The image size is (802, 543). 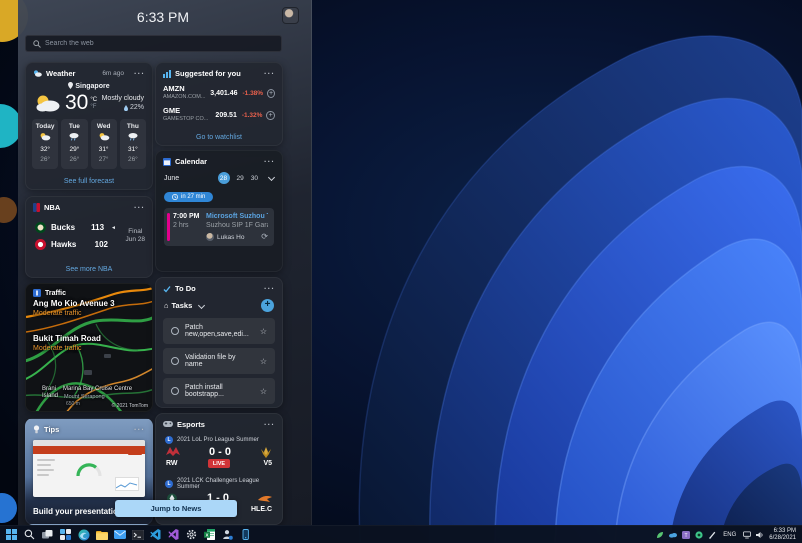 I want to click on file-explorer-icon, so click(x=101, y=534).